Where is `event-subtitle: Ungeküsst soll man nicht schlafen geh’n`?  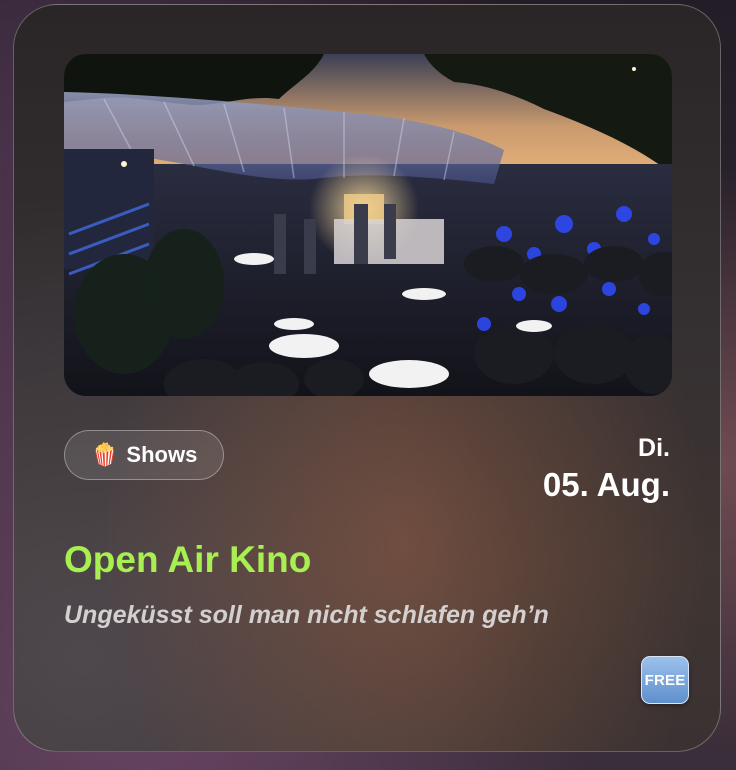
event-subtitle: Ungeküsst soll man nicht schlafen geh’n is located at coordinates (306, 615).